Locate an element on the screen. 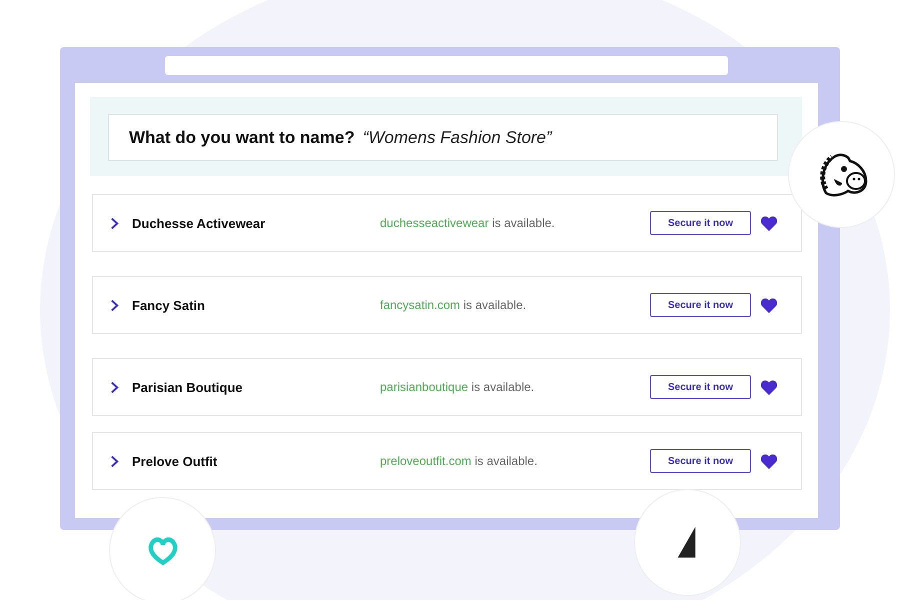  search-field: What do you want to name? “Womens Fashion Store” is located at coordinates (443, 137).